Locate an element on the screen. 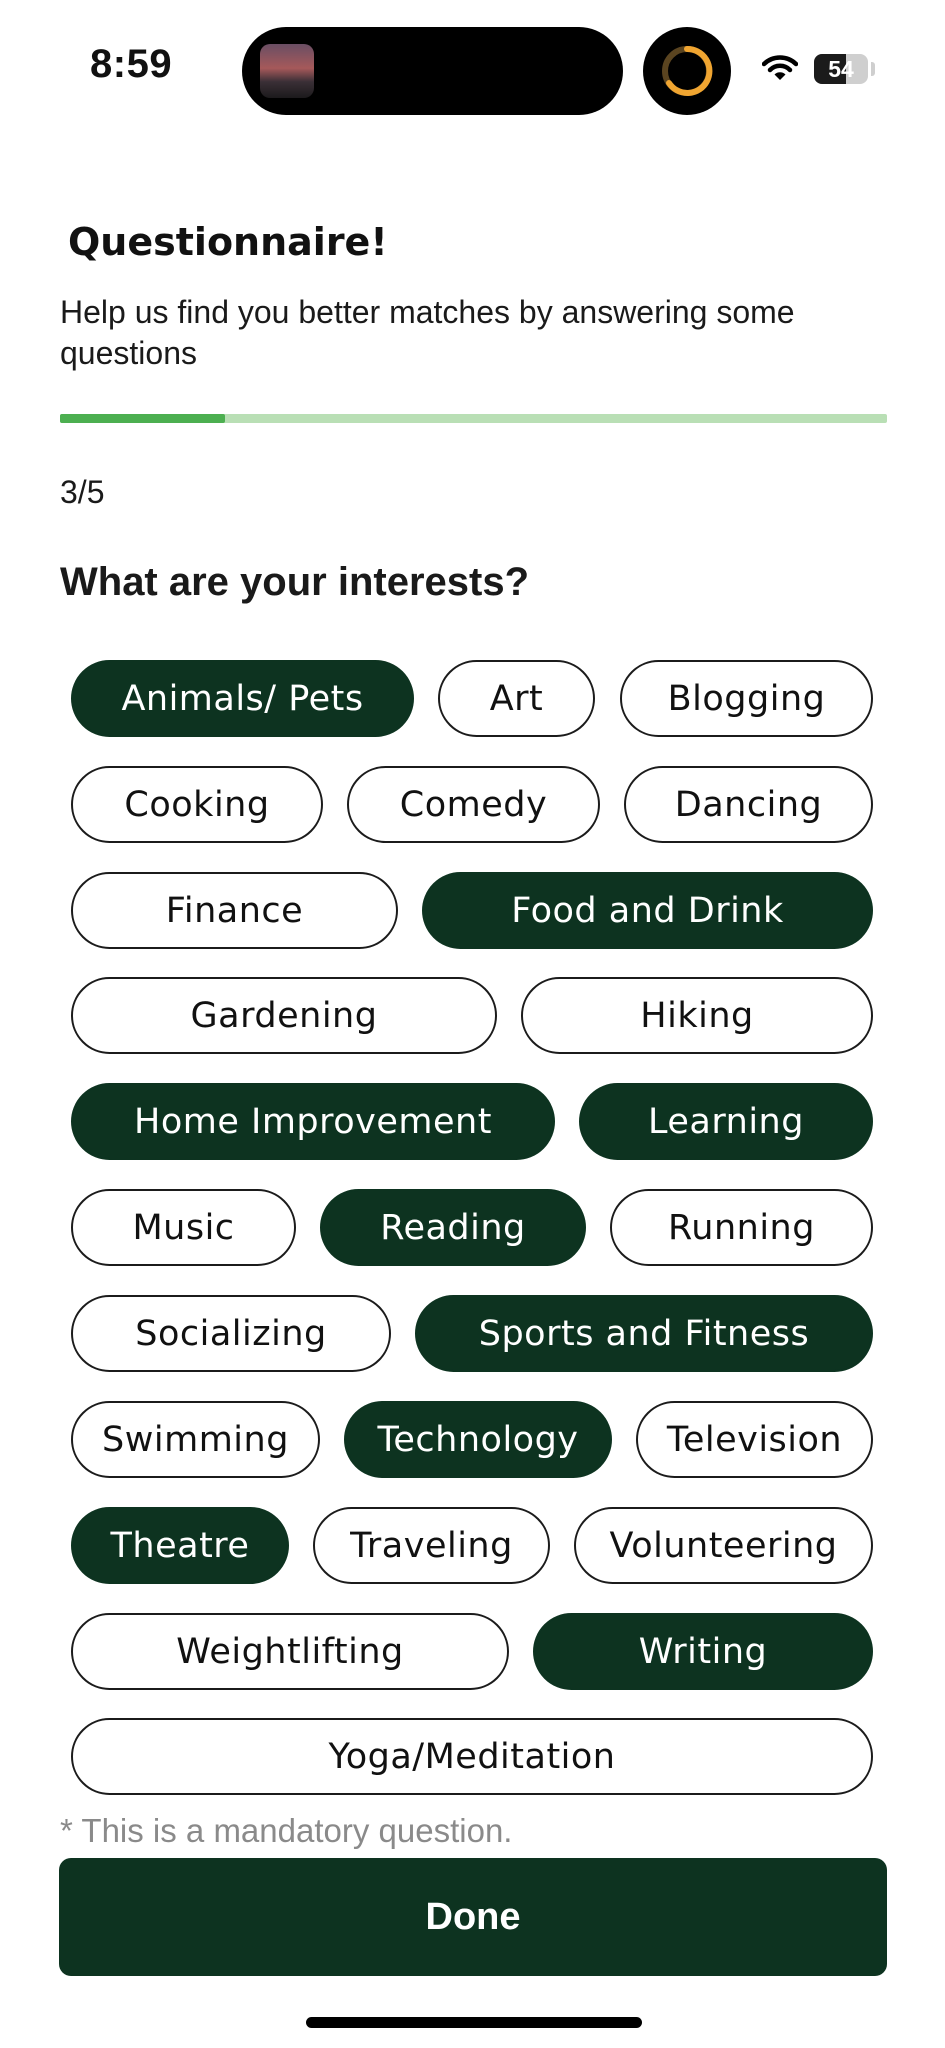  interest-chip: Volunteering is located at coordinates (723, 1545).